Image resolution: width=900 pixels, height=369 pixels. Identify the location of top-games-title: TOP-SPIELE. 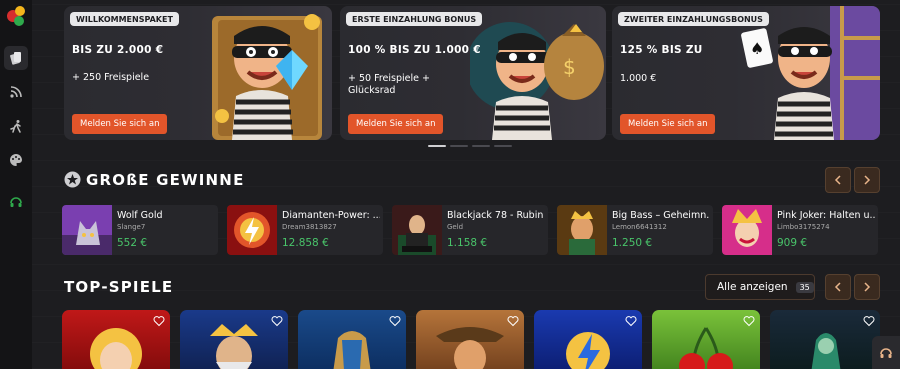
(119, 287).